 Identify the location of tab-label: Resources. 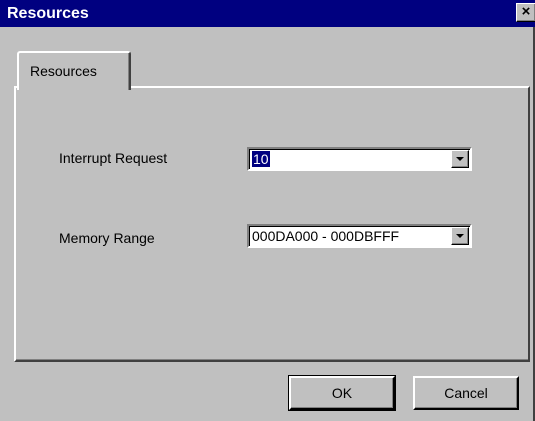
(63, 71).